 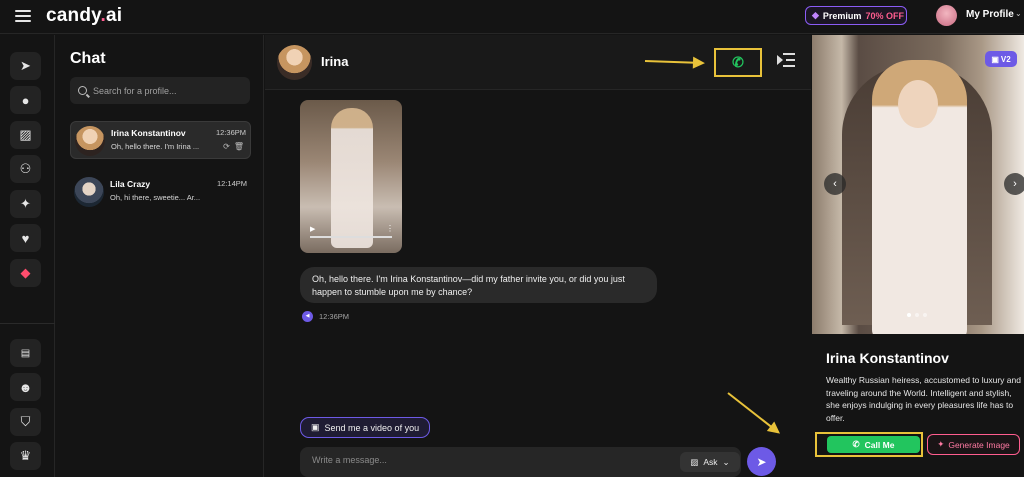 I want to click on message-timestamp: 12:36PM, so click(x=334, y=316).